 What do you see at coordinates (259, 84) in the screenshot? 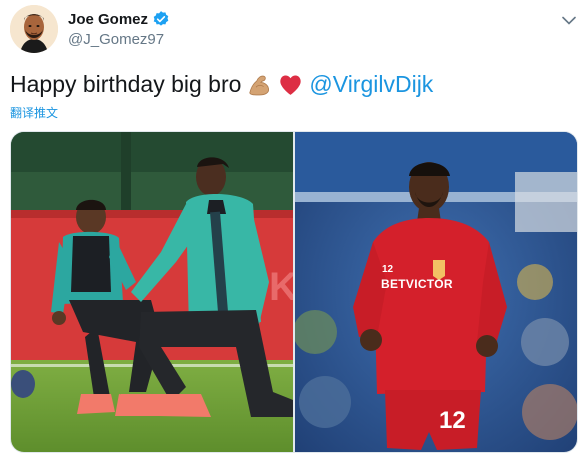
I see `flexed-biceps-icon` at bounding box center [259, 84].